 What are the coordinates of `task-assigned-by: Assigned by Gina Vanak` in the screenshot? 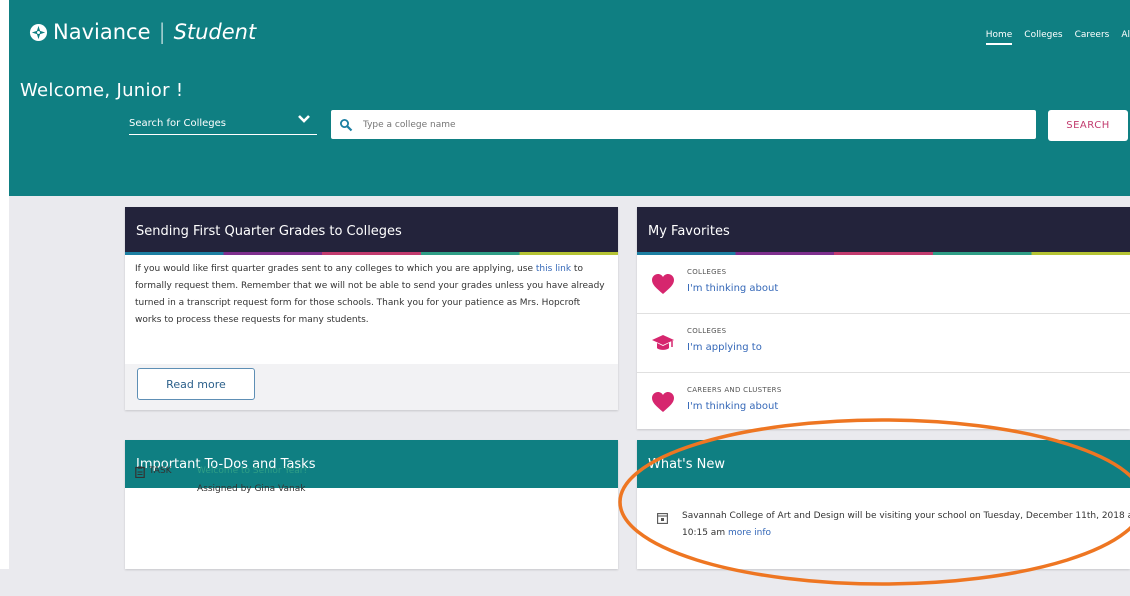 It's located at (251, 489).